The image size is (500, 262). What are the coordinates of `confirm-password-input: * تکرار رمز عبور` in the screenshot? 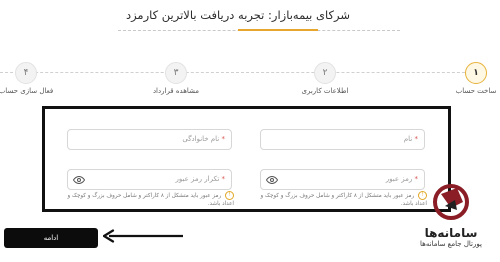 It's located at (149, 179).